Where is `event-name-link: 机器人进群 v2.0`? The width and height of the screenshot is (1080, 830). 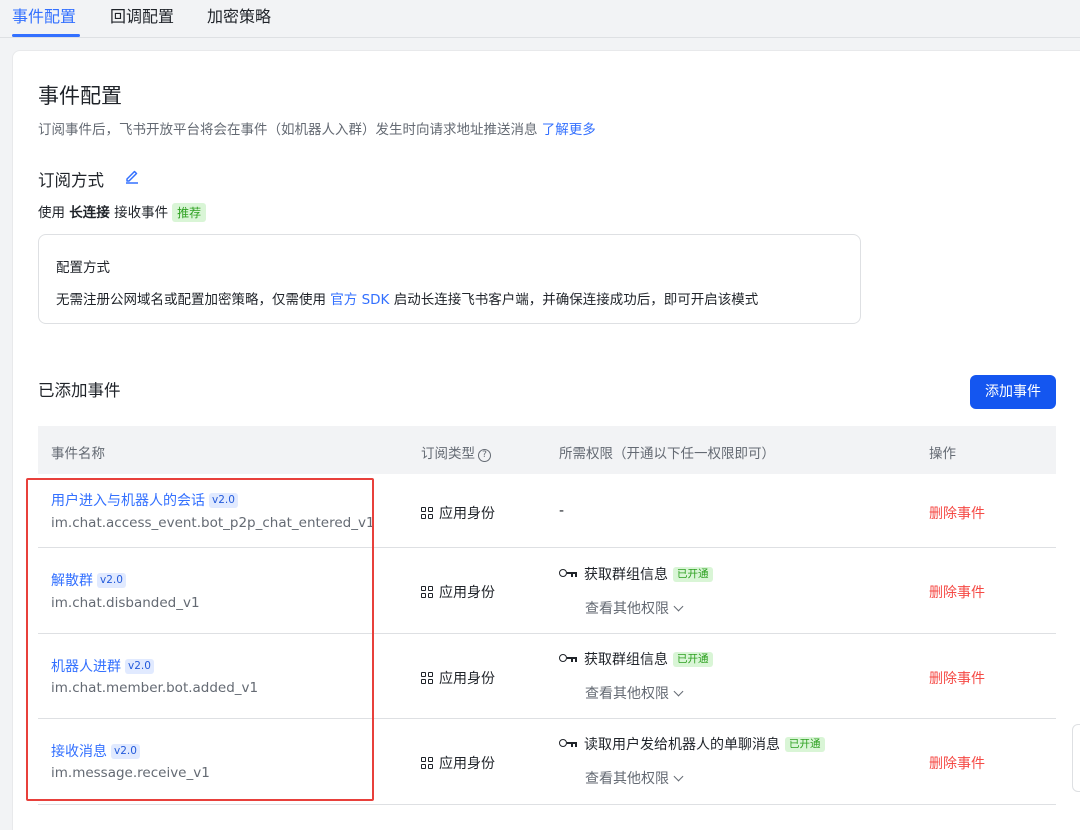
event-name-link: 机器人进群 v2.0 is located at coordinates (102, 666).